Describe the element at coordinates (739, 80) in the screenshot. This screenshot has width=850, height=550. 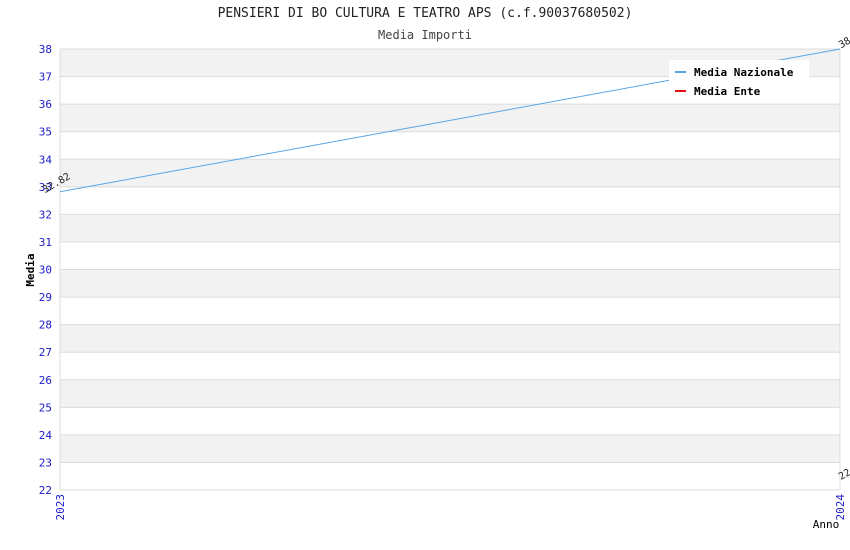
I see `legend: Media Nazionale Media Ente` at that location.